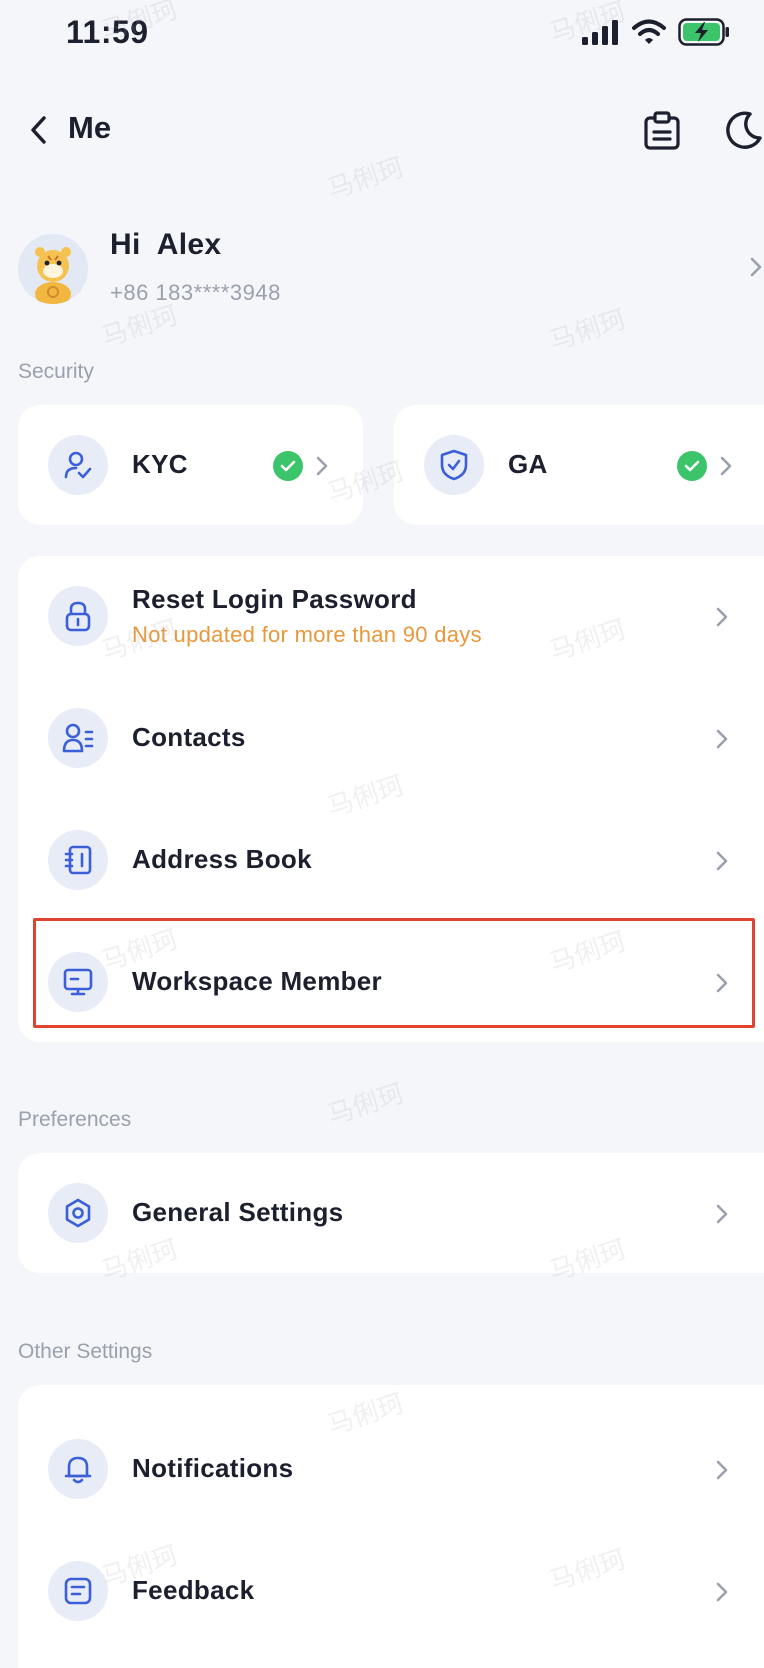 This screenshot has height=1668, width=764. I want to click on gear-icon, so click(78, 1213).